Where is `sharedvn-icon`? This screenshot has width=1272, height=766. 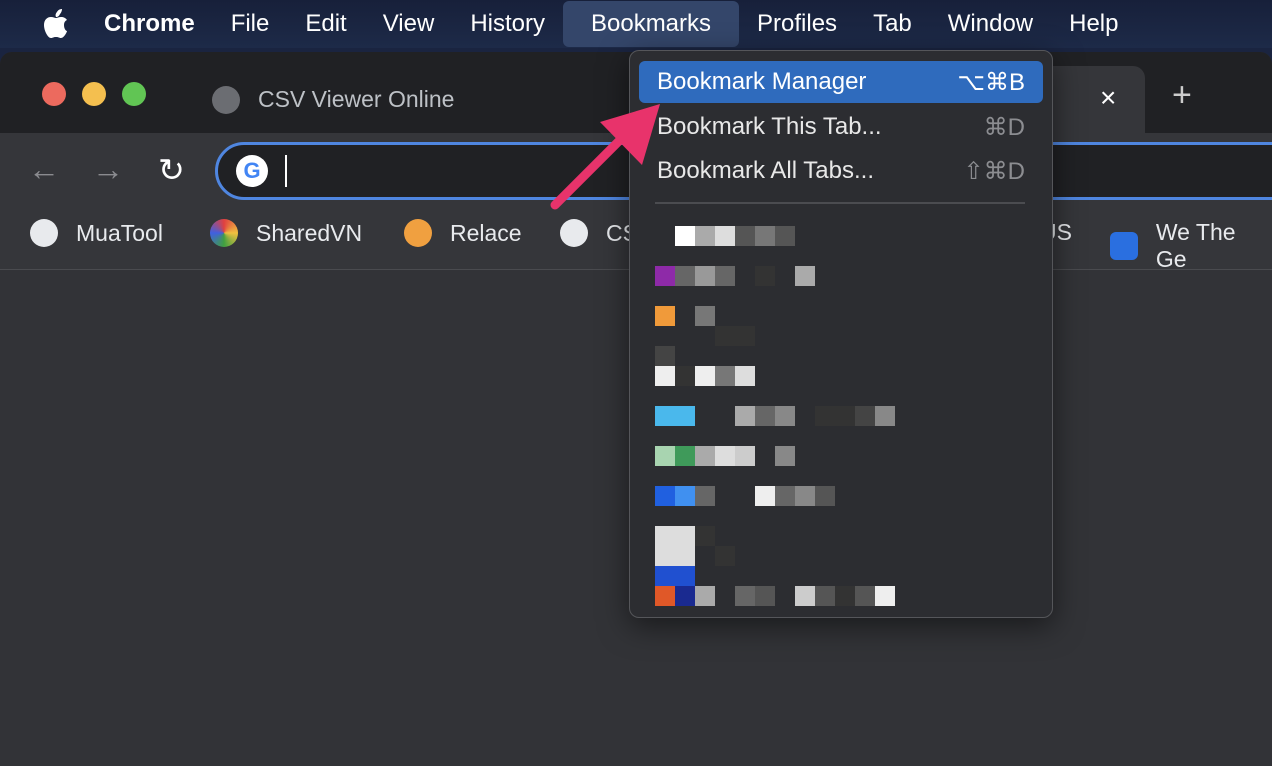 sharedvn-icon is located at coordinates (224, 233).